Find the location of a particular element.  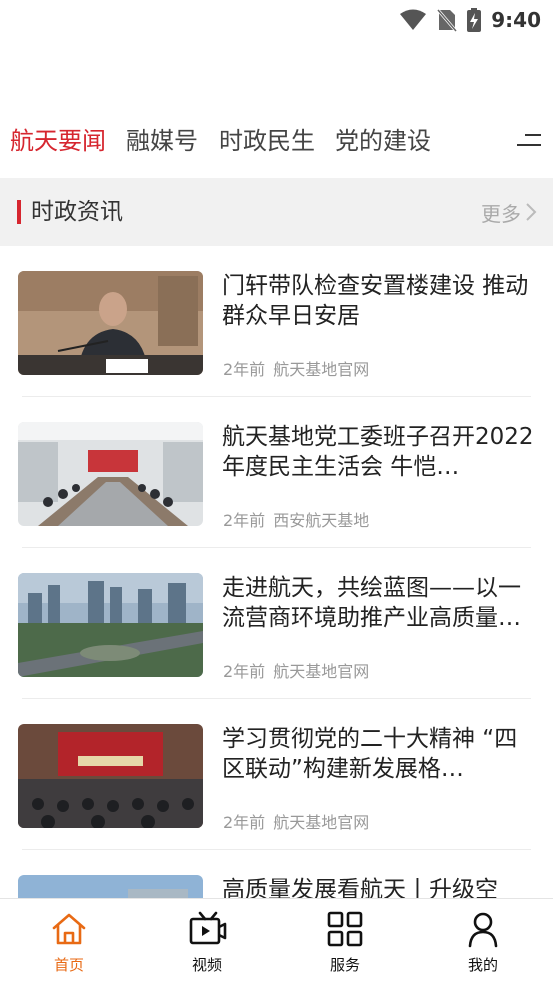

battery-charging-icon is located at coordinates (474, 20).